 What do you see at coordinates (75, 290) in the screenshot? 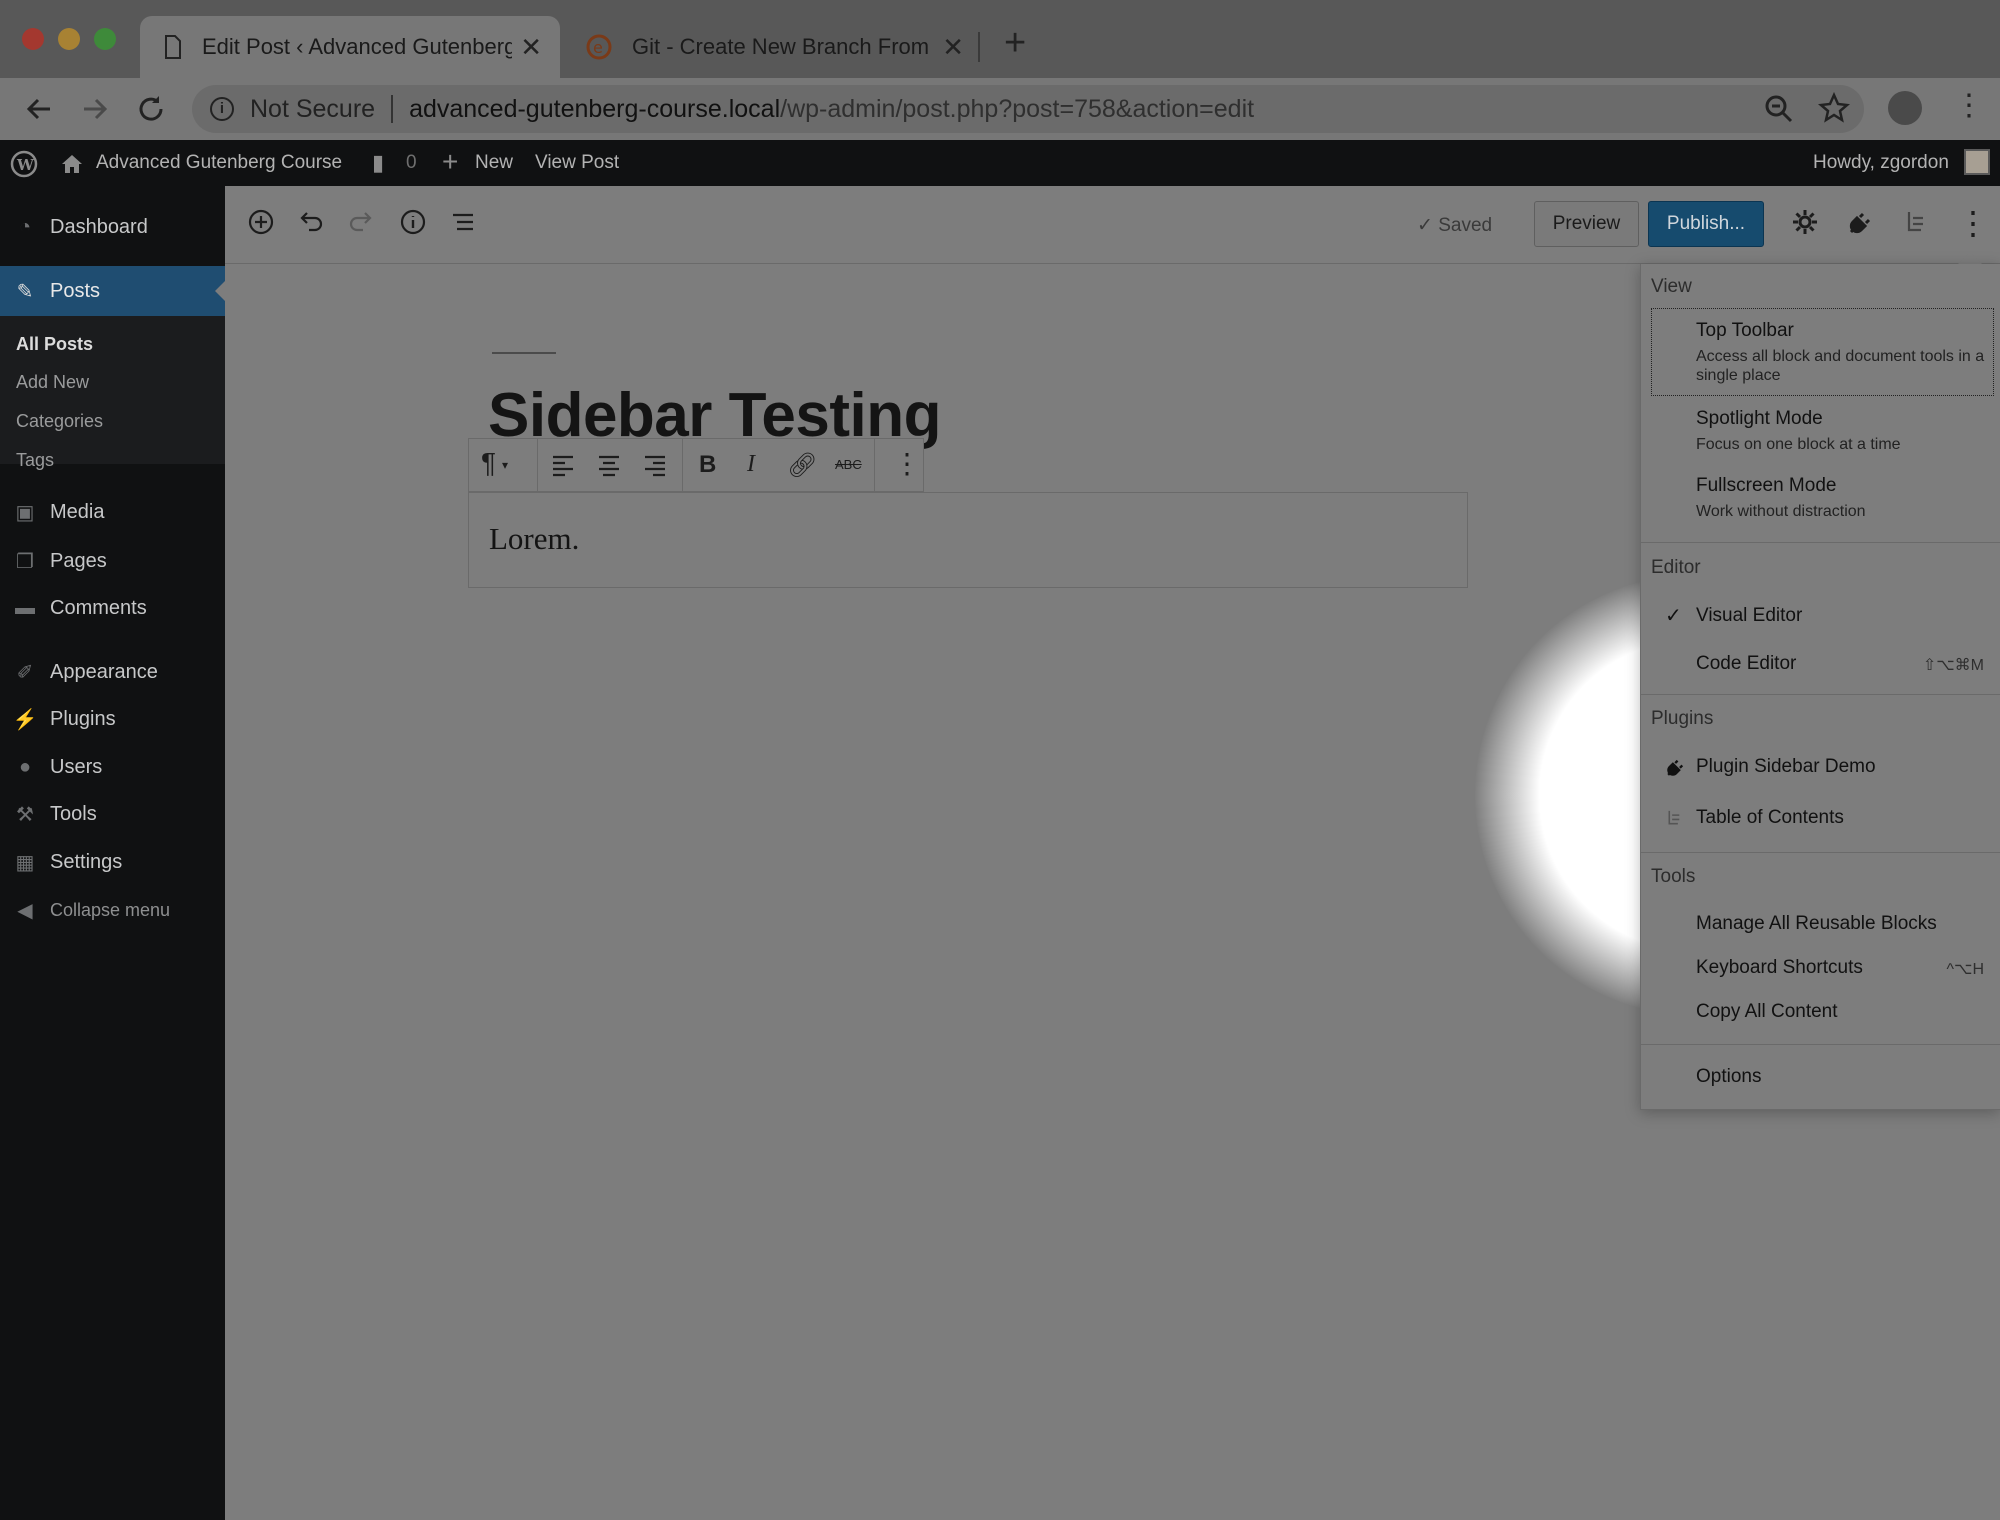
I see `sidebar-item-label: Posts` at bounding box center [75, 290].